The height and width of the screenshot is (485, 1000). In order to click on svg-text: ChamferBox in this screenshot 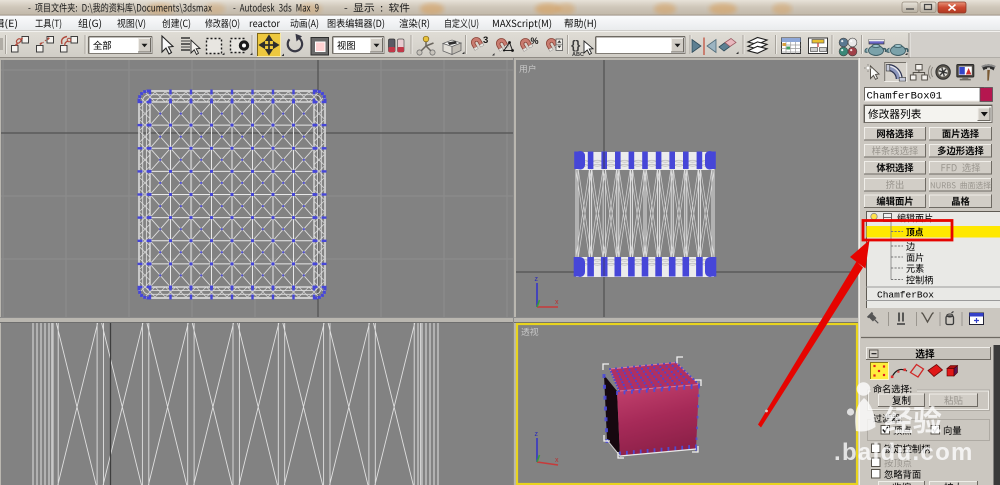, I will do `click(905, 295)`.